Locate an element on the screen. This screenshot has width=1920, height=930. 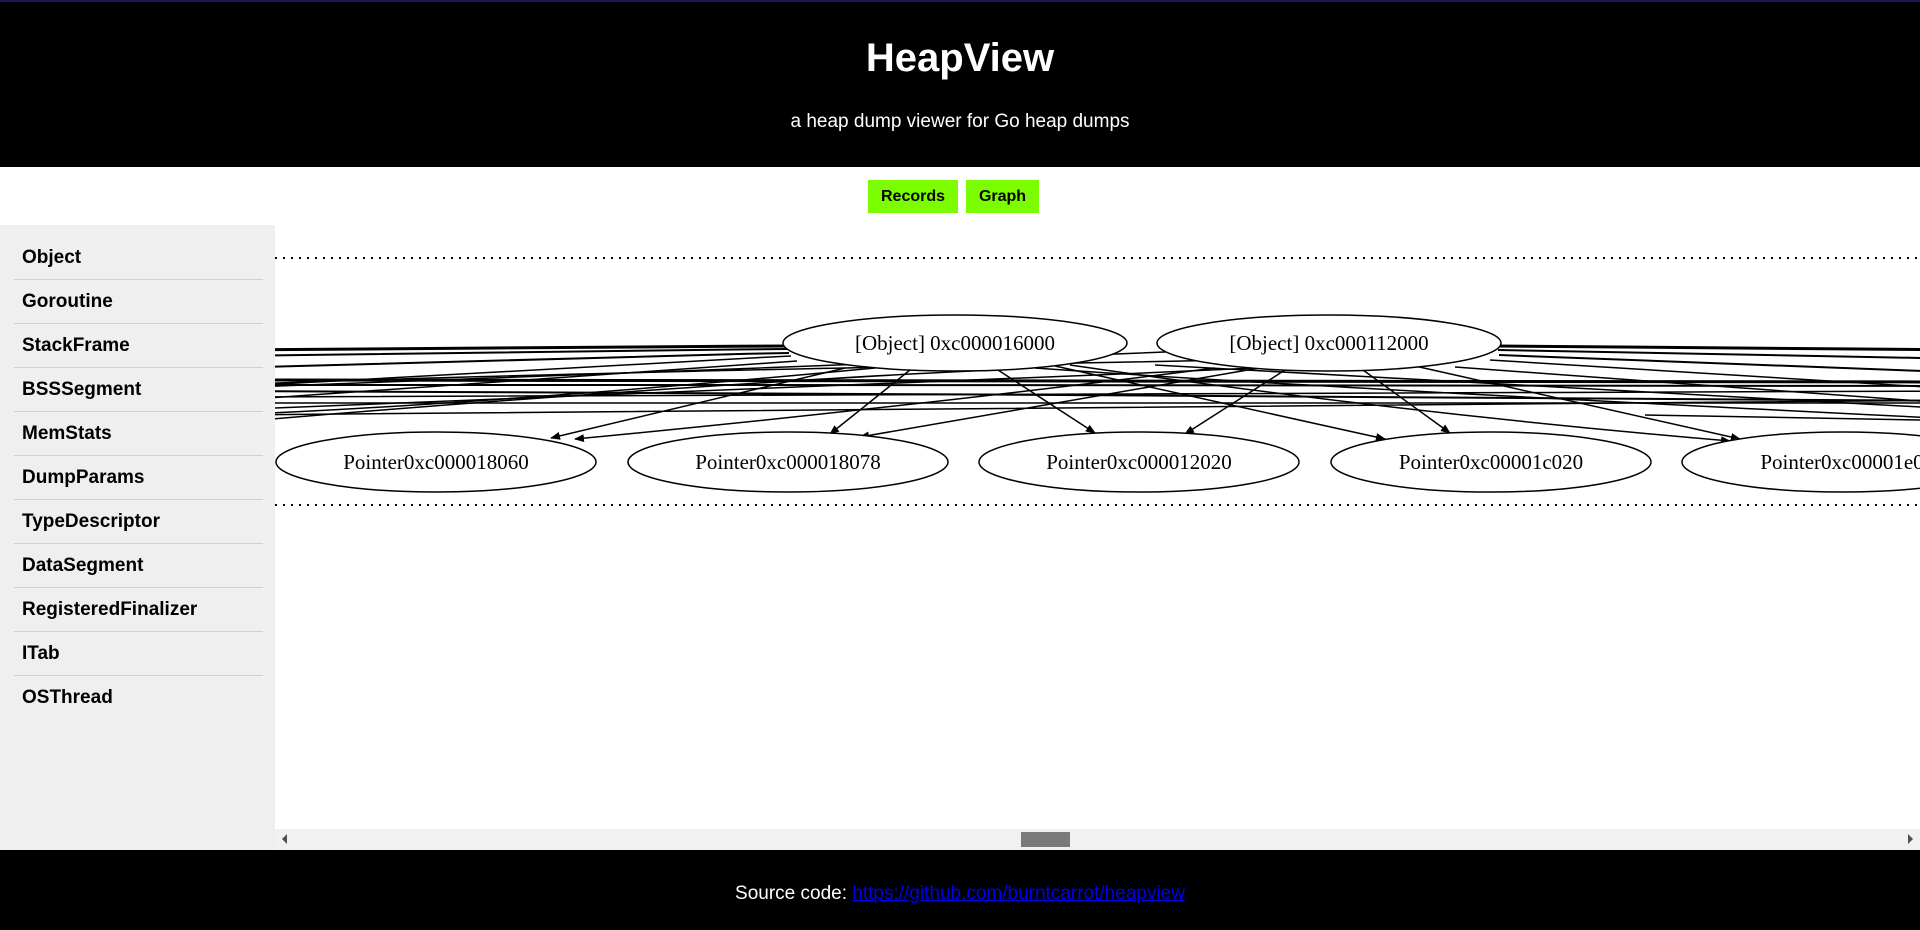
pointer-node: Pointer0xc000018060 is located at coordinates (436, 462).